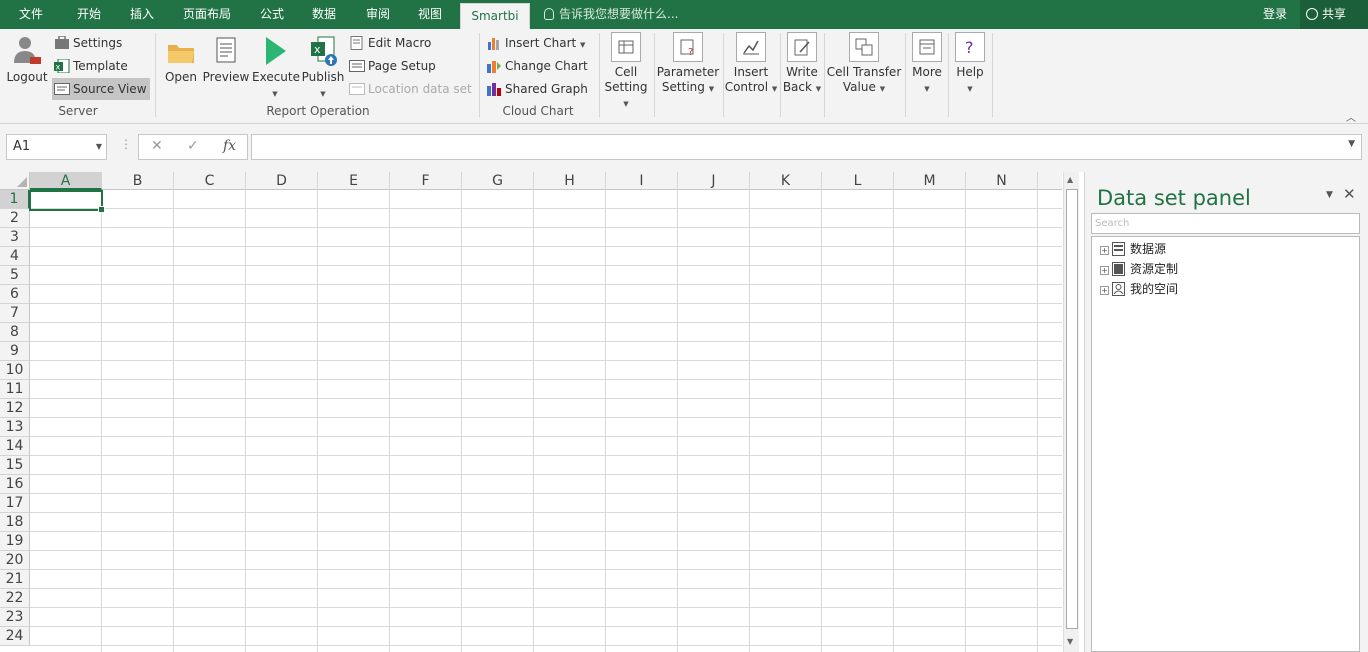 The height and width of the screenshot is (652, 1368). What do you see at coordinates (688, 64) in the screenshot?
I see `parameter-setting-button: ? Parameter Setting ▼` at bounding box center [688, 64].